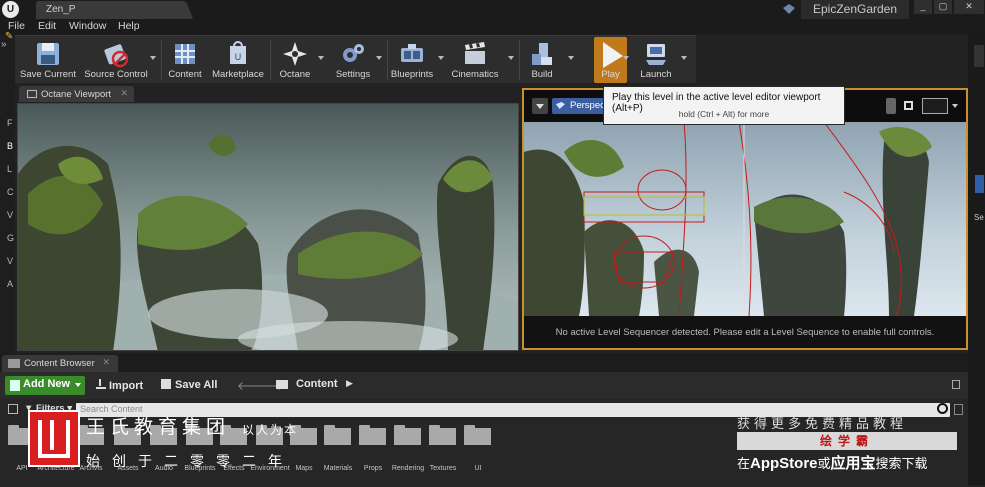  What do you see at coordinates (442, 435) in the screenshot?
I see `folder-textures` at bounding box center [442, 435].